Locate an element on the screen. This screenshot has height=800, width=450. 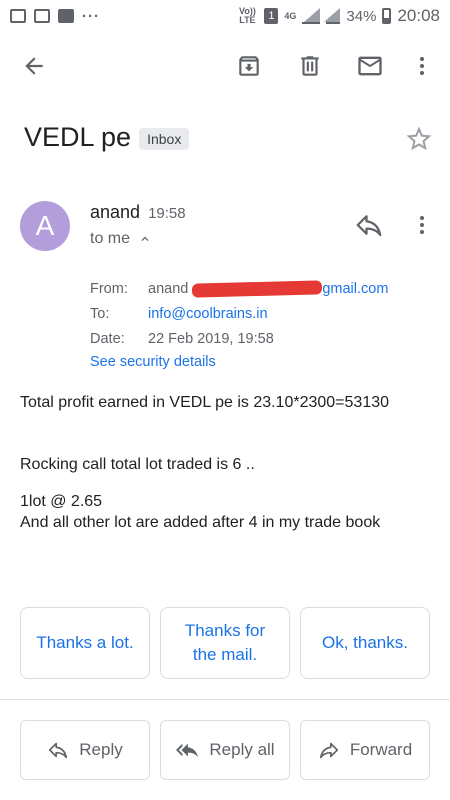
avatar-initial: A is located at coordinates (45, 225).